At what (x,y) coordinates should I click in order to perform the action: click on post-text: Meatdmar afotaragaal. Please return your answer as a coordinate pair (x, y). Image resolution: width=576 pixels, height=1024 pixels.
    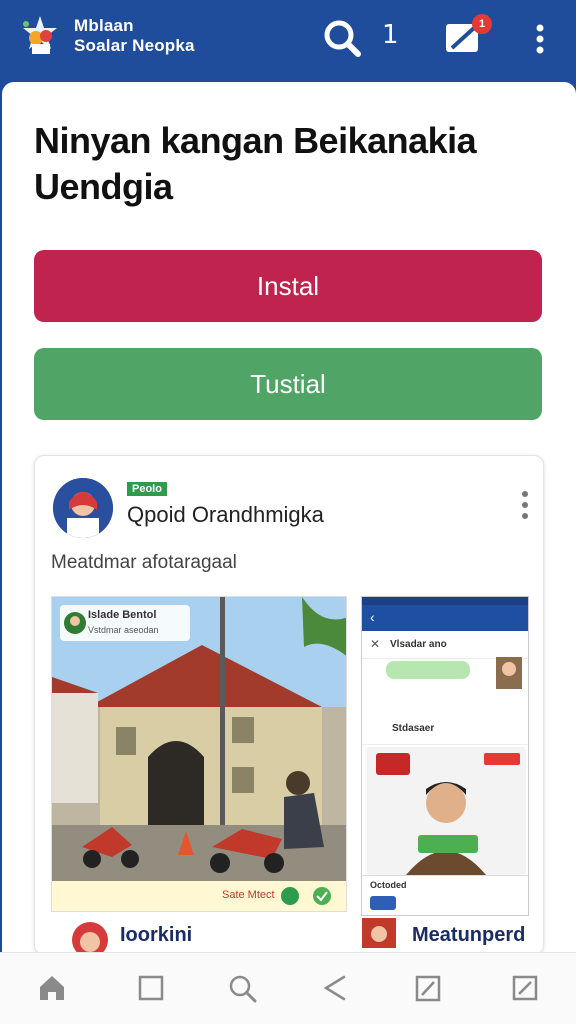
    Looking at the image, I should click on (144, 562).